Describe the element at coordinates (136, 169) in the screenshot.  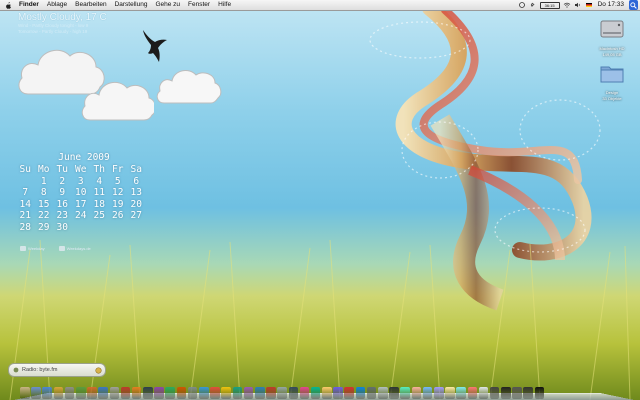
I see `weekday-label: Sa` at that location.